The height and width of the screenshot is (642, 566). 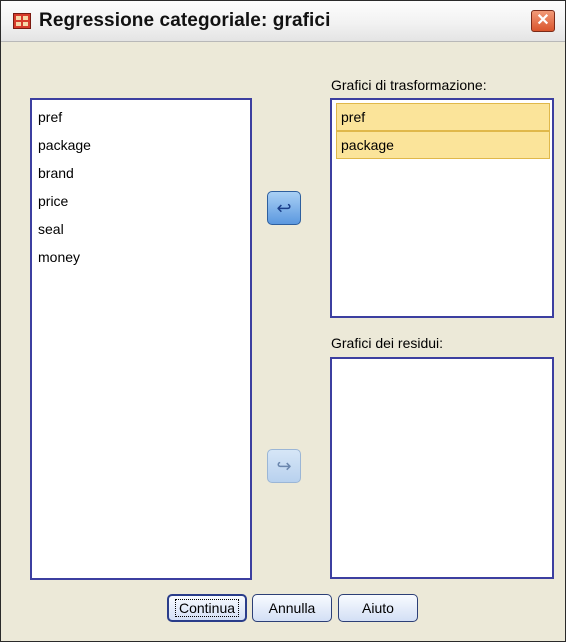 What do you see at coordinates (59, 257) in the screenshot?
I see `list-item: money` at bounding box center [59, 257].